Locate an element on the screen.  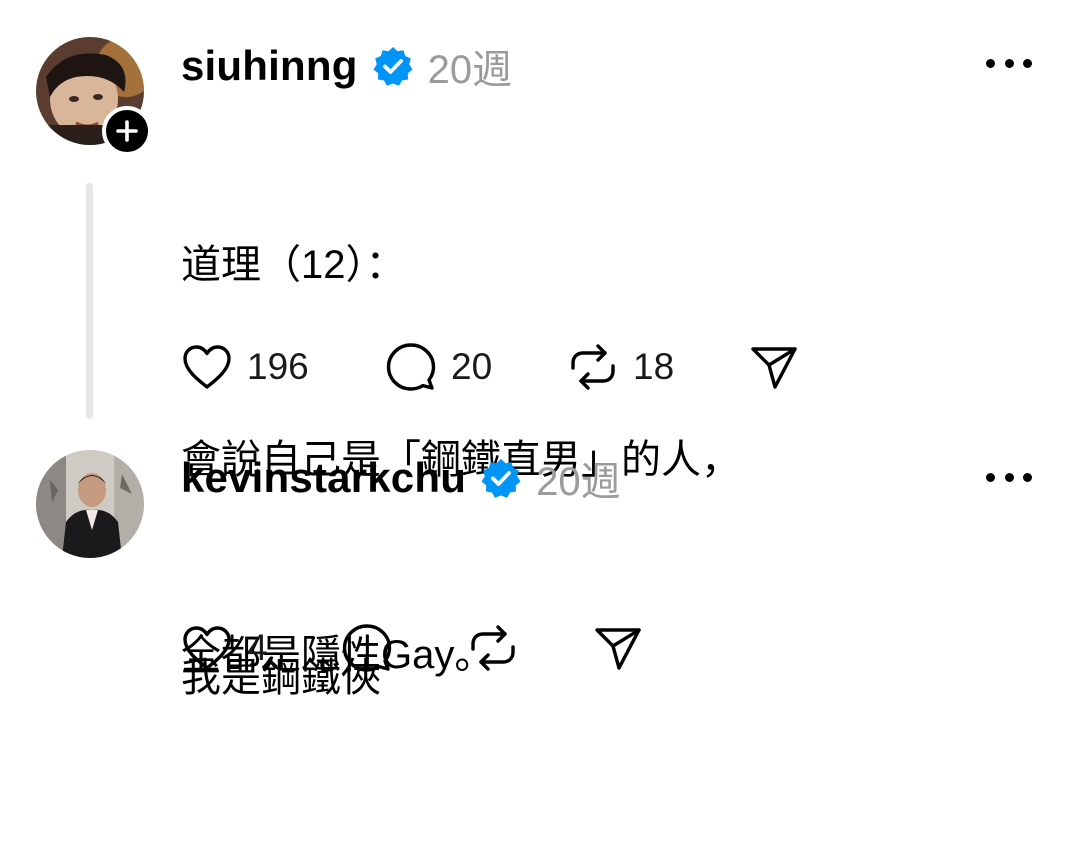
username: siuhinng is located at coordinates (269, 66).